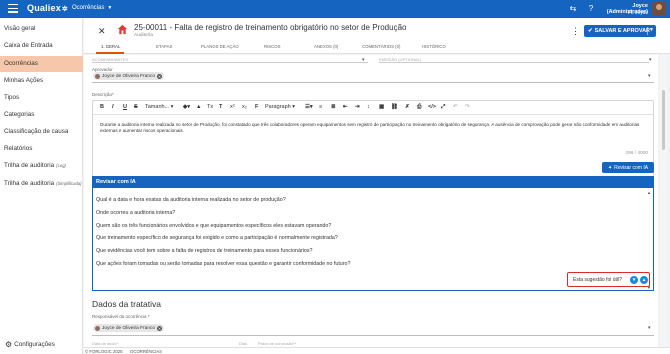 The height and width of the screenshot is (354, 670). I want to click on thumbs-up-icon: ▲, so click(644, 280).